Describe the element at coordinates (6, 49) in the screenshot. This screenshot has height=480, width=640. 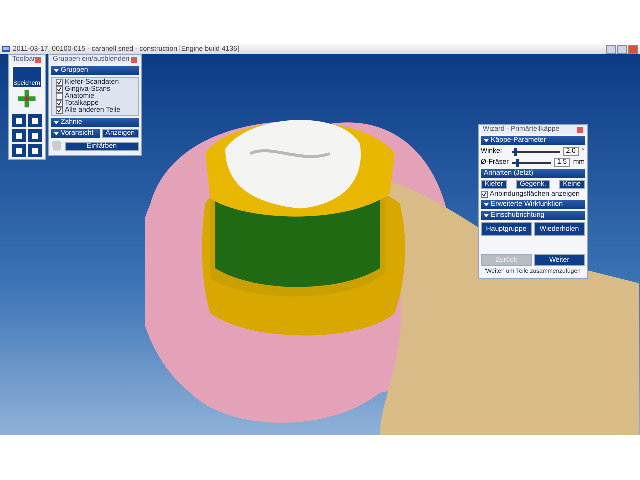
I see `app-icon` at that location.